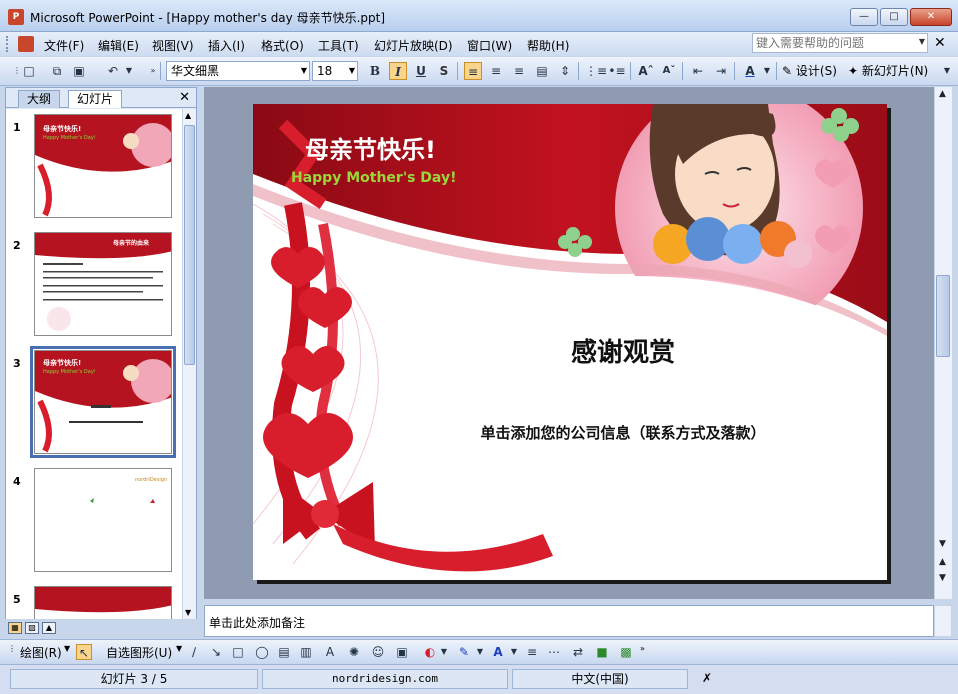 The height and width of the screenshot is (694, 958). I want to click on slide-scrollbar: ▲ ▼ ▲ ▼, so click(943, 343).